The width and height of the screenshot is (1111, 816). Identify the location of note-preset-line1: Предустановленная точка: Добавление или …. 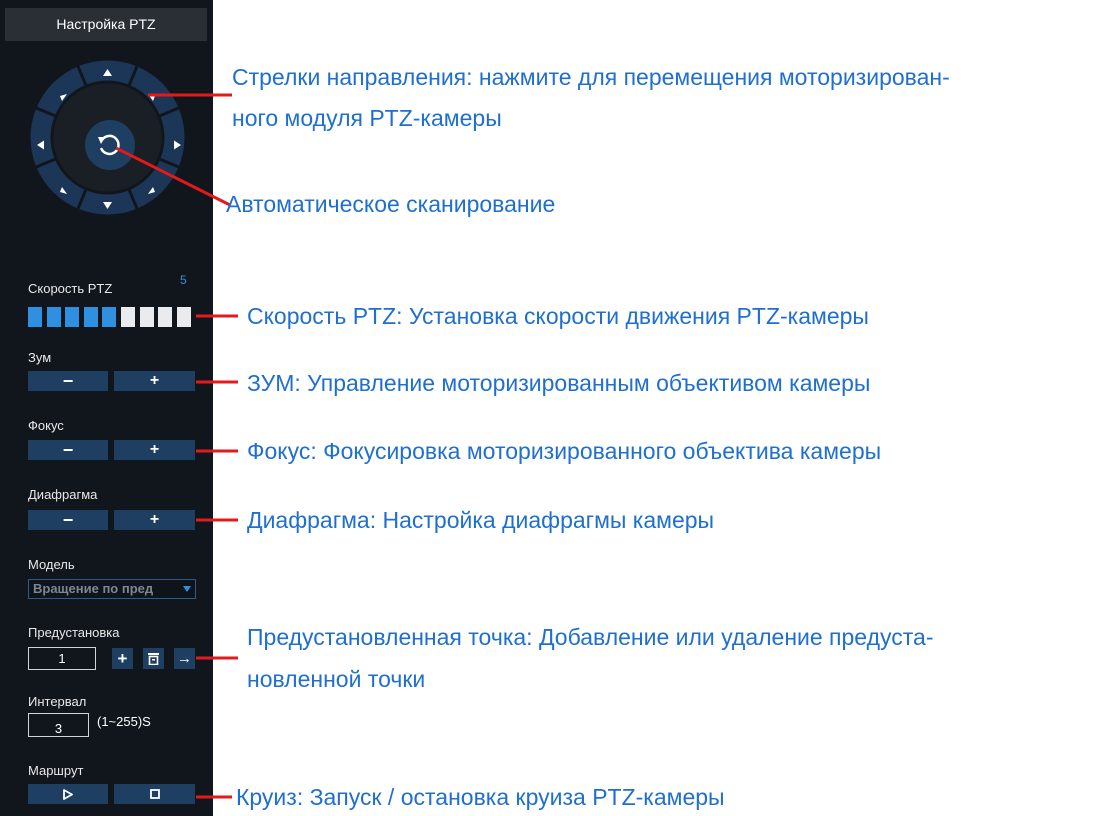
(590, 637).